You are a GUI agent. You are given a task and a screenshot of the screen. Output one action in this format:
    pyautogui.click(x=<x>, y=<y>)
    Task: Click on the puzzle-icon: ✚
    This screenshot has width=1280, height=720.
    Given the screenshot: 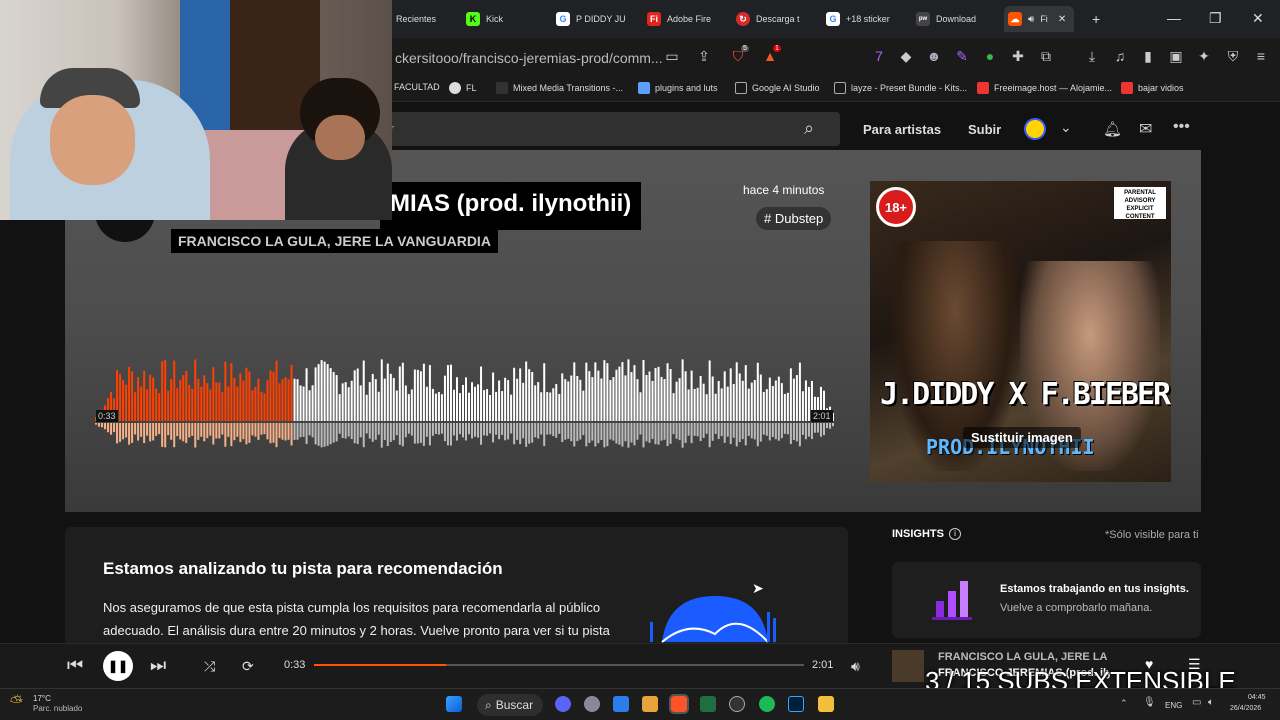 What is the action you would take?
    pyautogui.click(x=1018, y=56)
    